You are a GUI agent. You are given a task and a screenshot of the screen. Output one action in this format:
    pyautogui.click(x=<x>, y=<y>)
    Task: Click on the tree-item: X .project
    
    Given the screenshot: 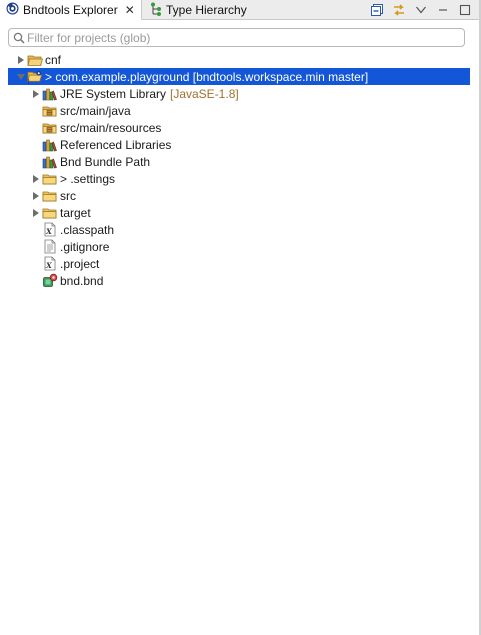 What is the action you would take?
    pyautogui.click(x=240, y=263)
    